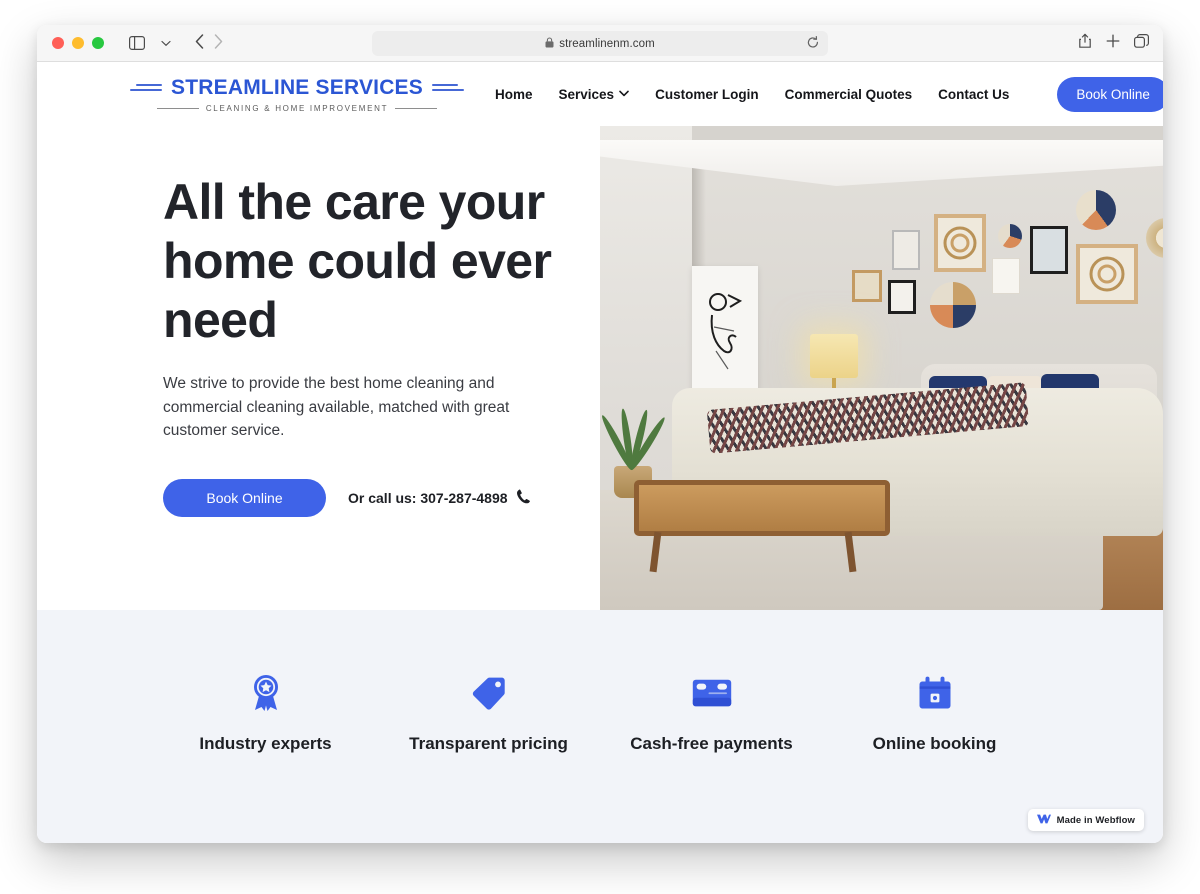  Describe the element at coordinates (1142, 43) in the screenshot. I see `tabs-icon` at that location.